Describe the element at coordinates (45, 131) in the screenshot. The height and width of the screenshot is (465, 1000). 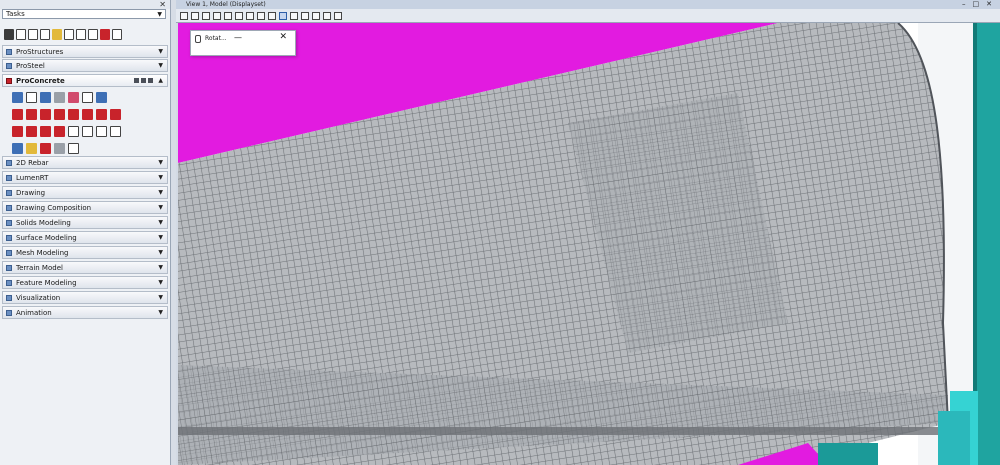
I see `rebar-column-icon` at that location.